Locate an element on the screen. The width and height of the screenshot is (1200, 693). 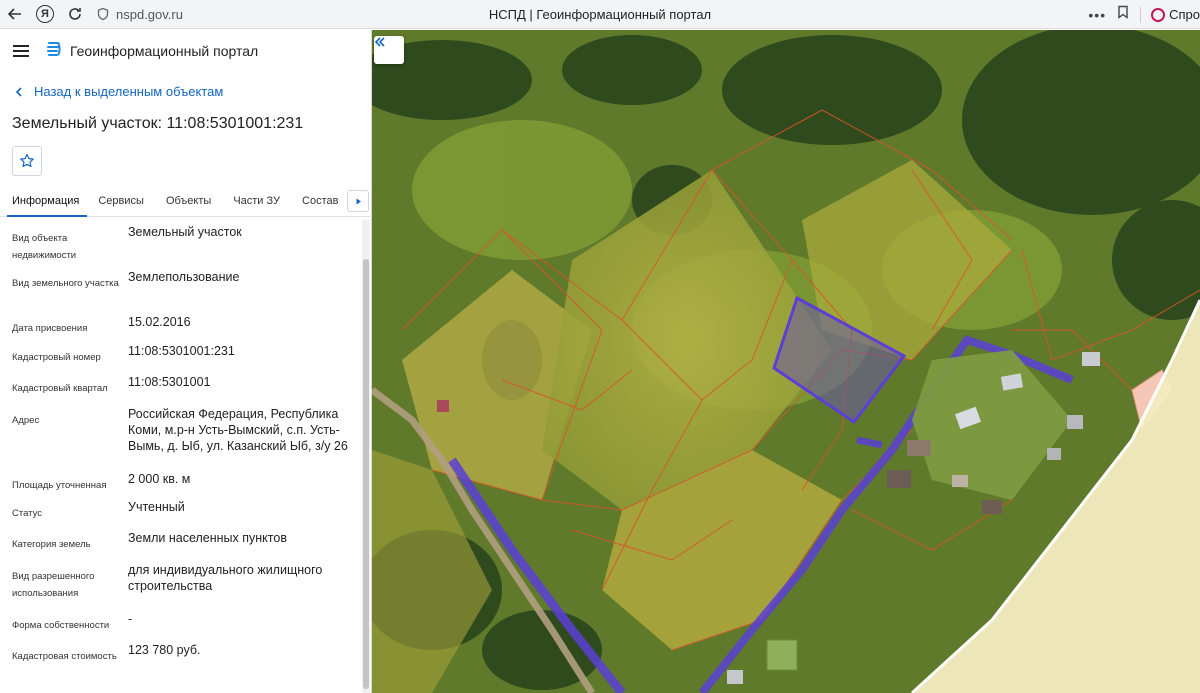
highlighted-corridor is located at coordinates (869, 442).